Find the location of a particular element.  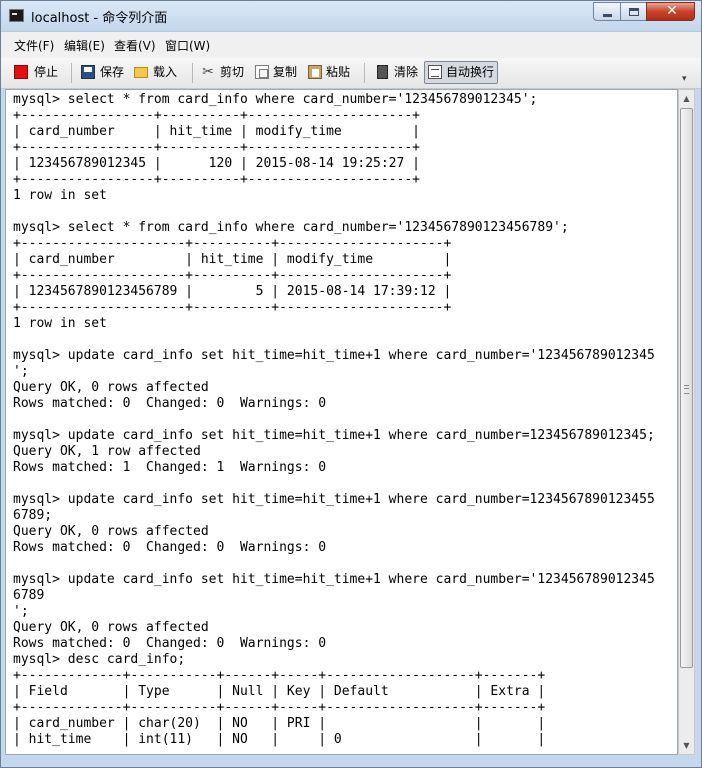

copy-label: 复制 is located at coordinates (285, 72).